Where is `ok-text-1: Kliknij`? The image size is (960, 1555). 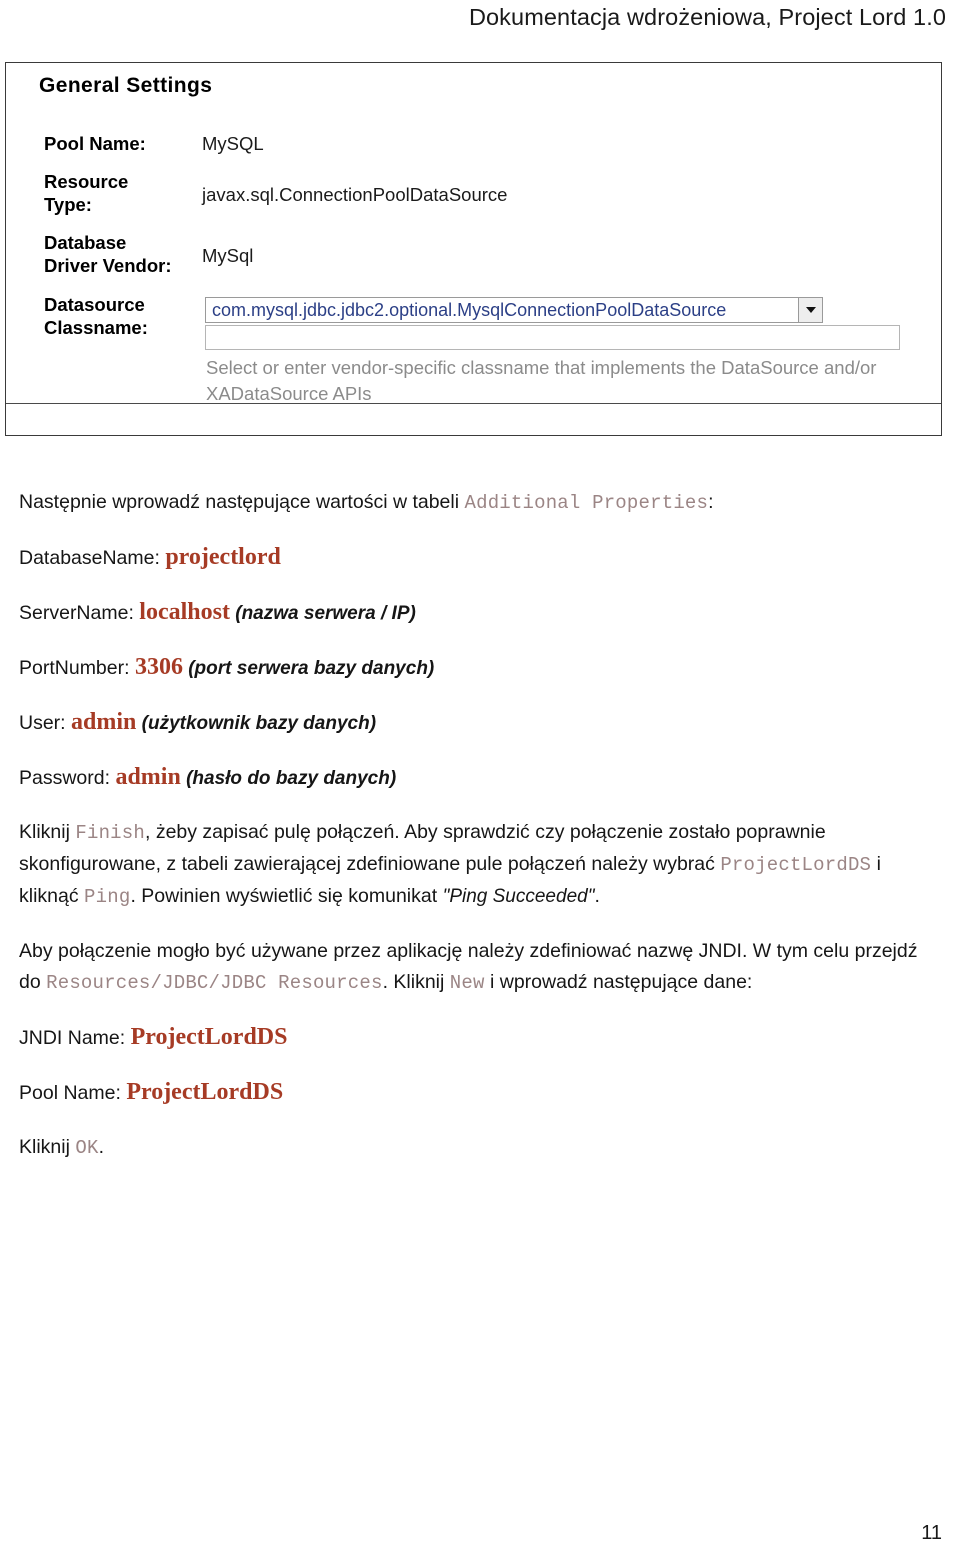
ok-text-1: Kliknij is located at coordinates (47, 1147).